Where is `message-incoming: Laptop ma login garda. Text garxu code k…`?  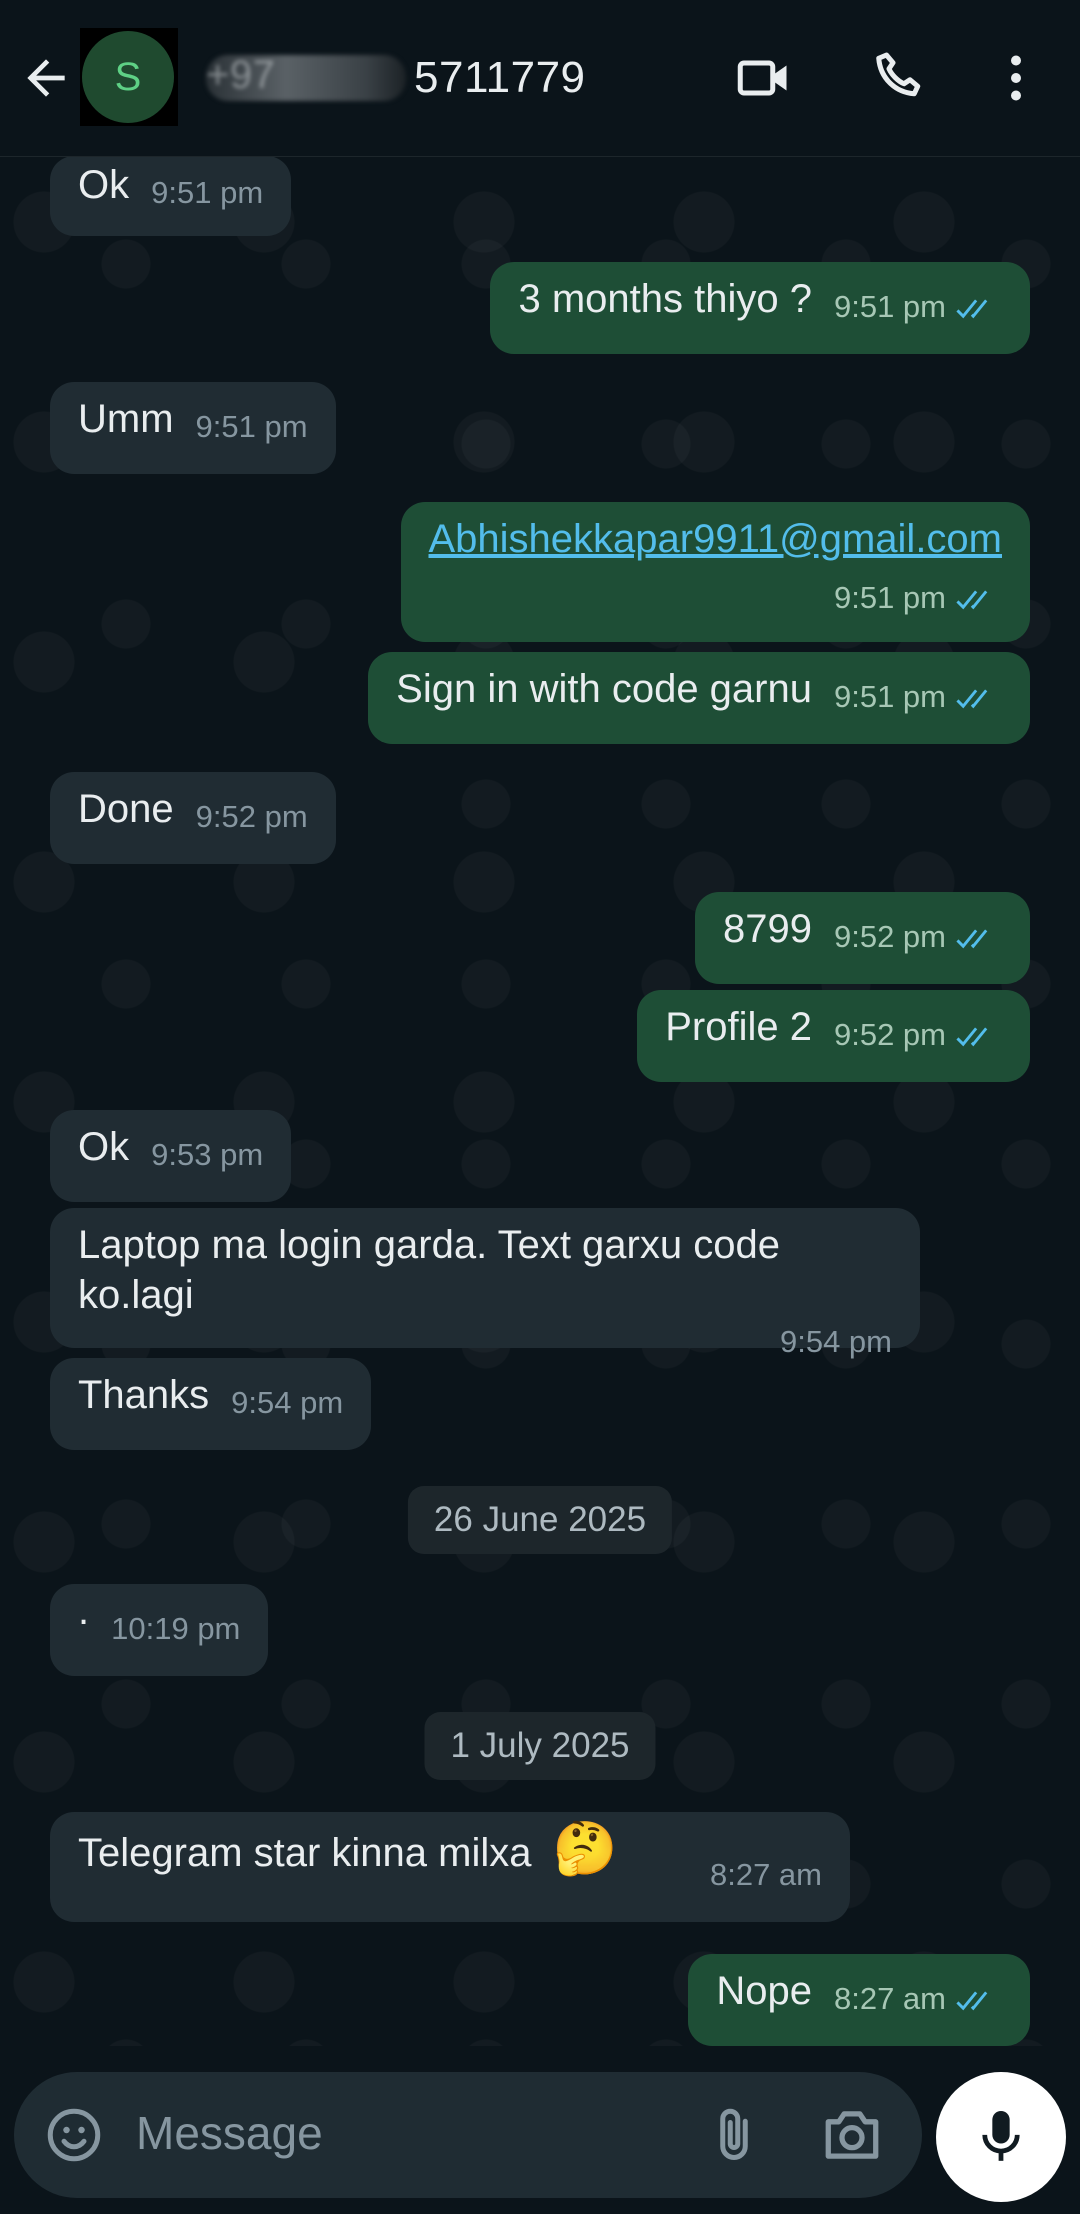 message-incoming: Laptop ma login garda. Text garxu code k… is located at coordinates (485, 1283).